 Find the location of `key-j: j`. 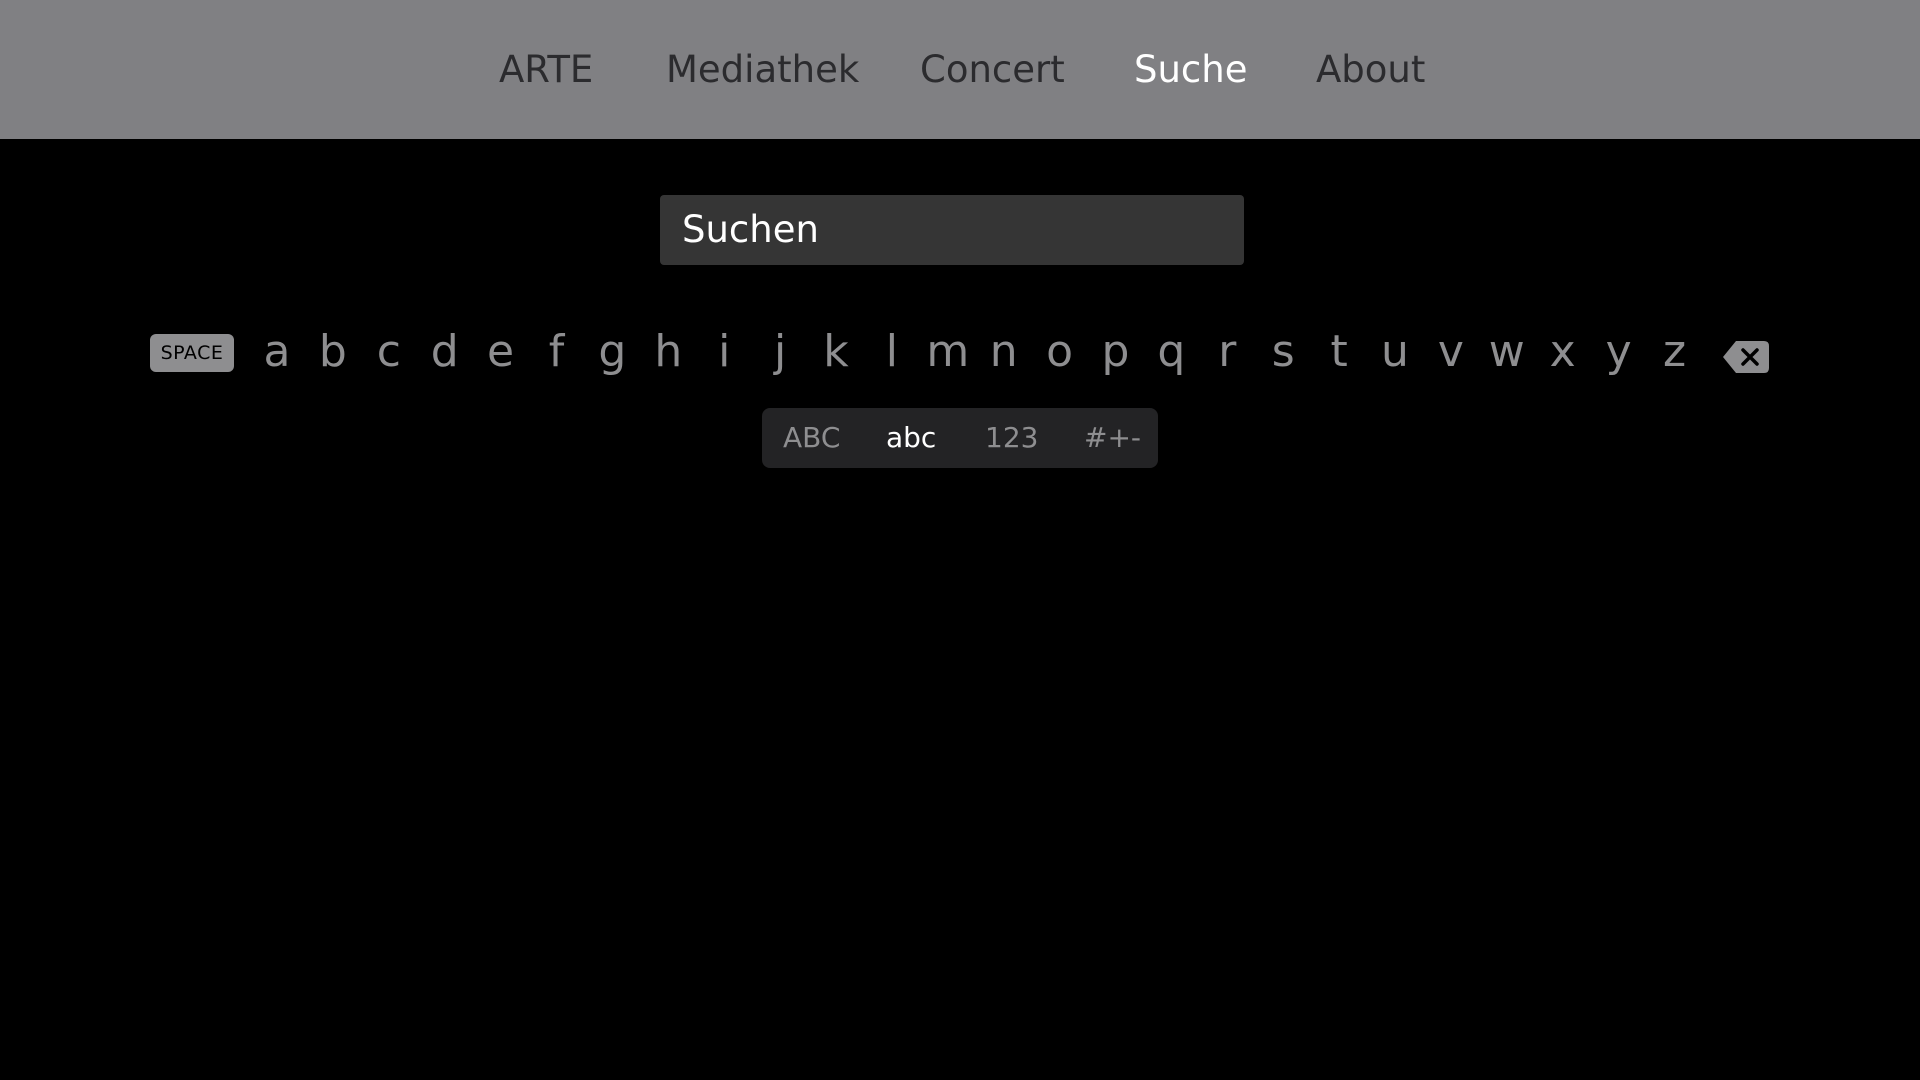

key-j: j is located at coordinates (780, 355).